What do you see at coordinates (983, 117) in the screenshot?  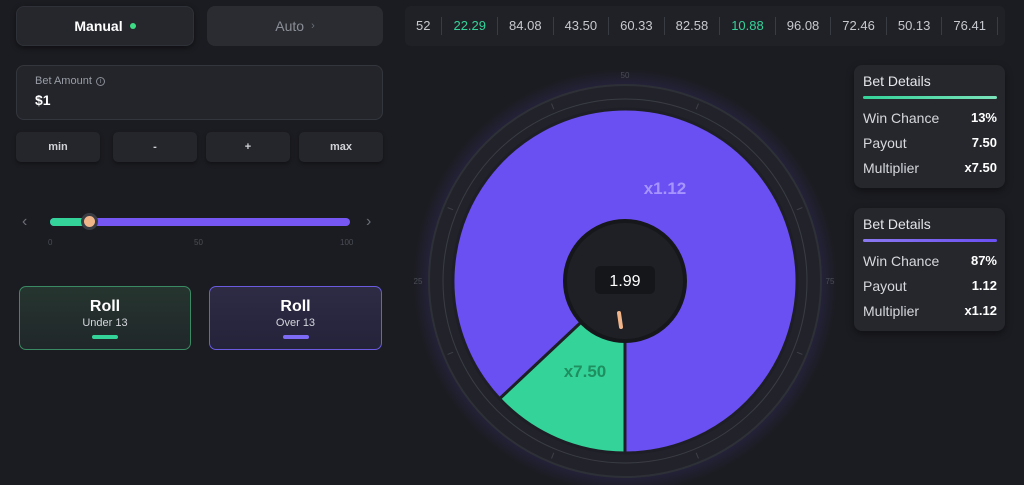 I see `details-row-value: 13%` at bounding box center [983, 117].